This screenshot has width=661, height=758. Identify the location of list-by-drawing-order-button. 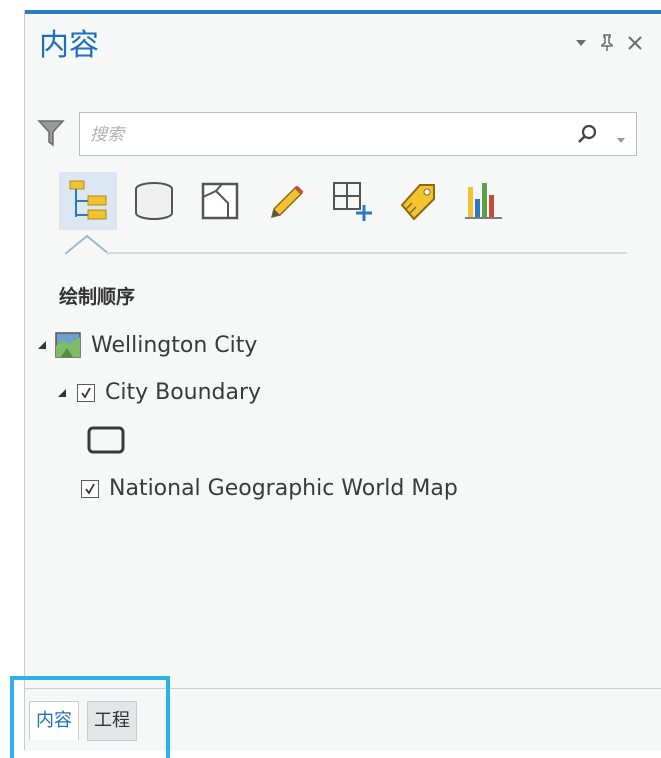
(88, 201).